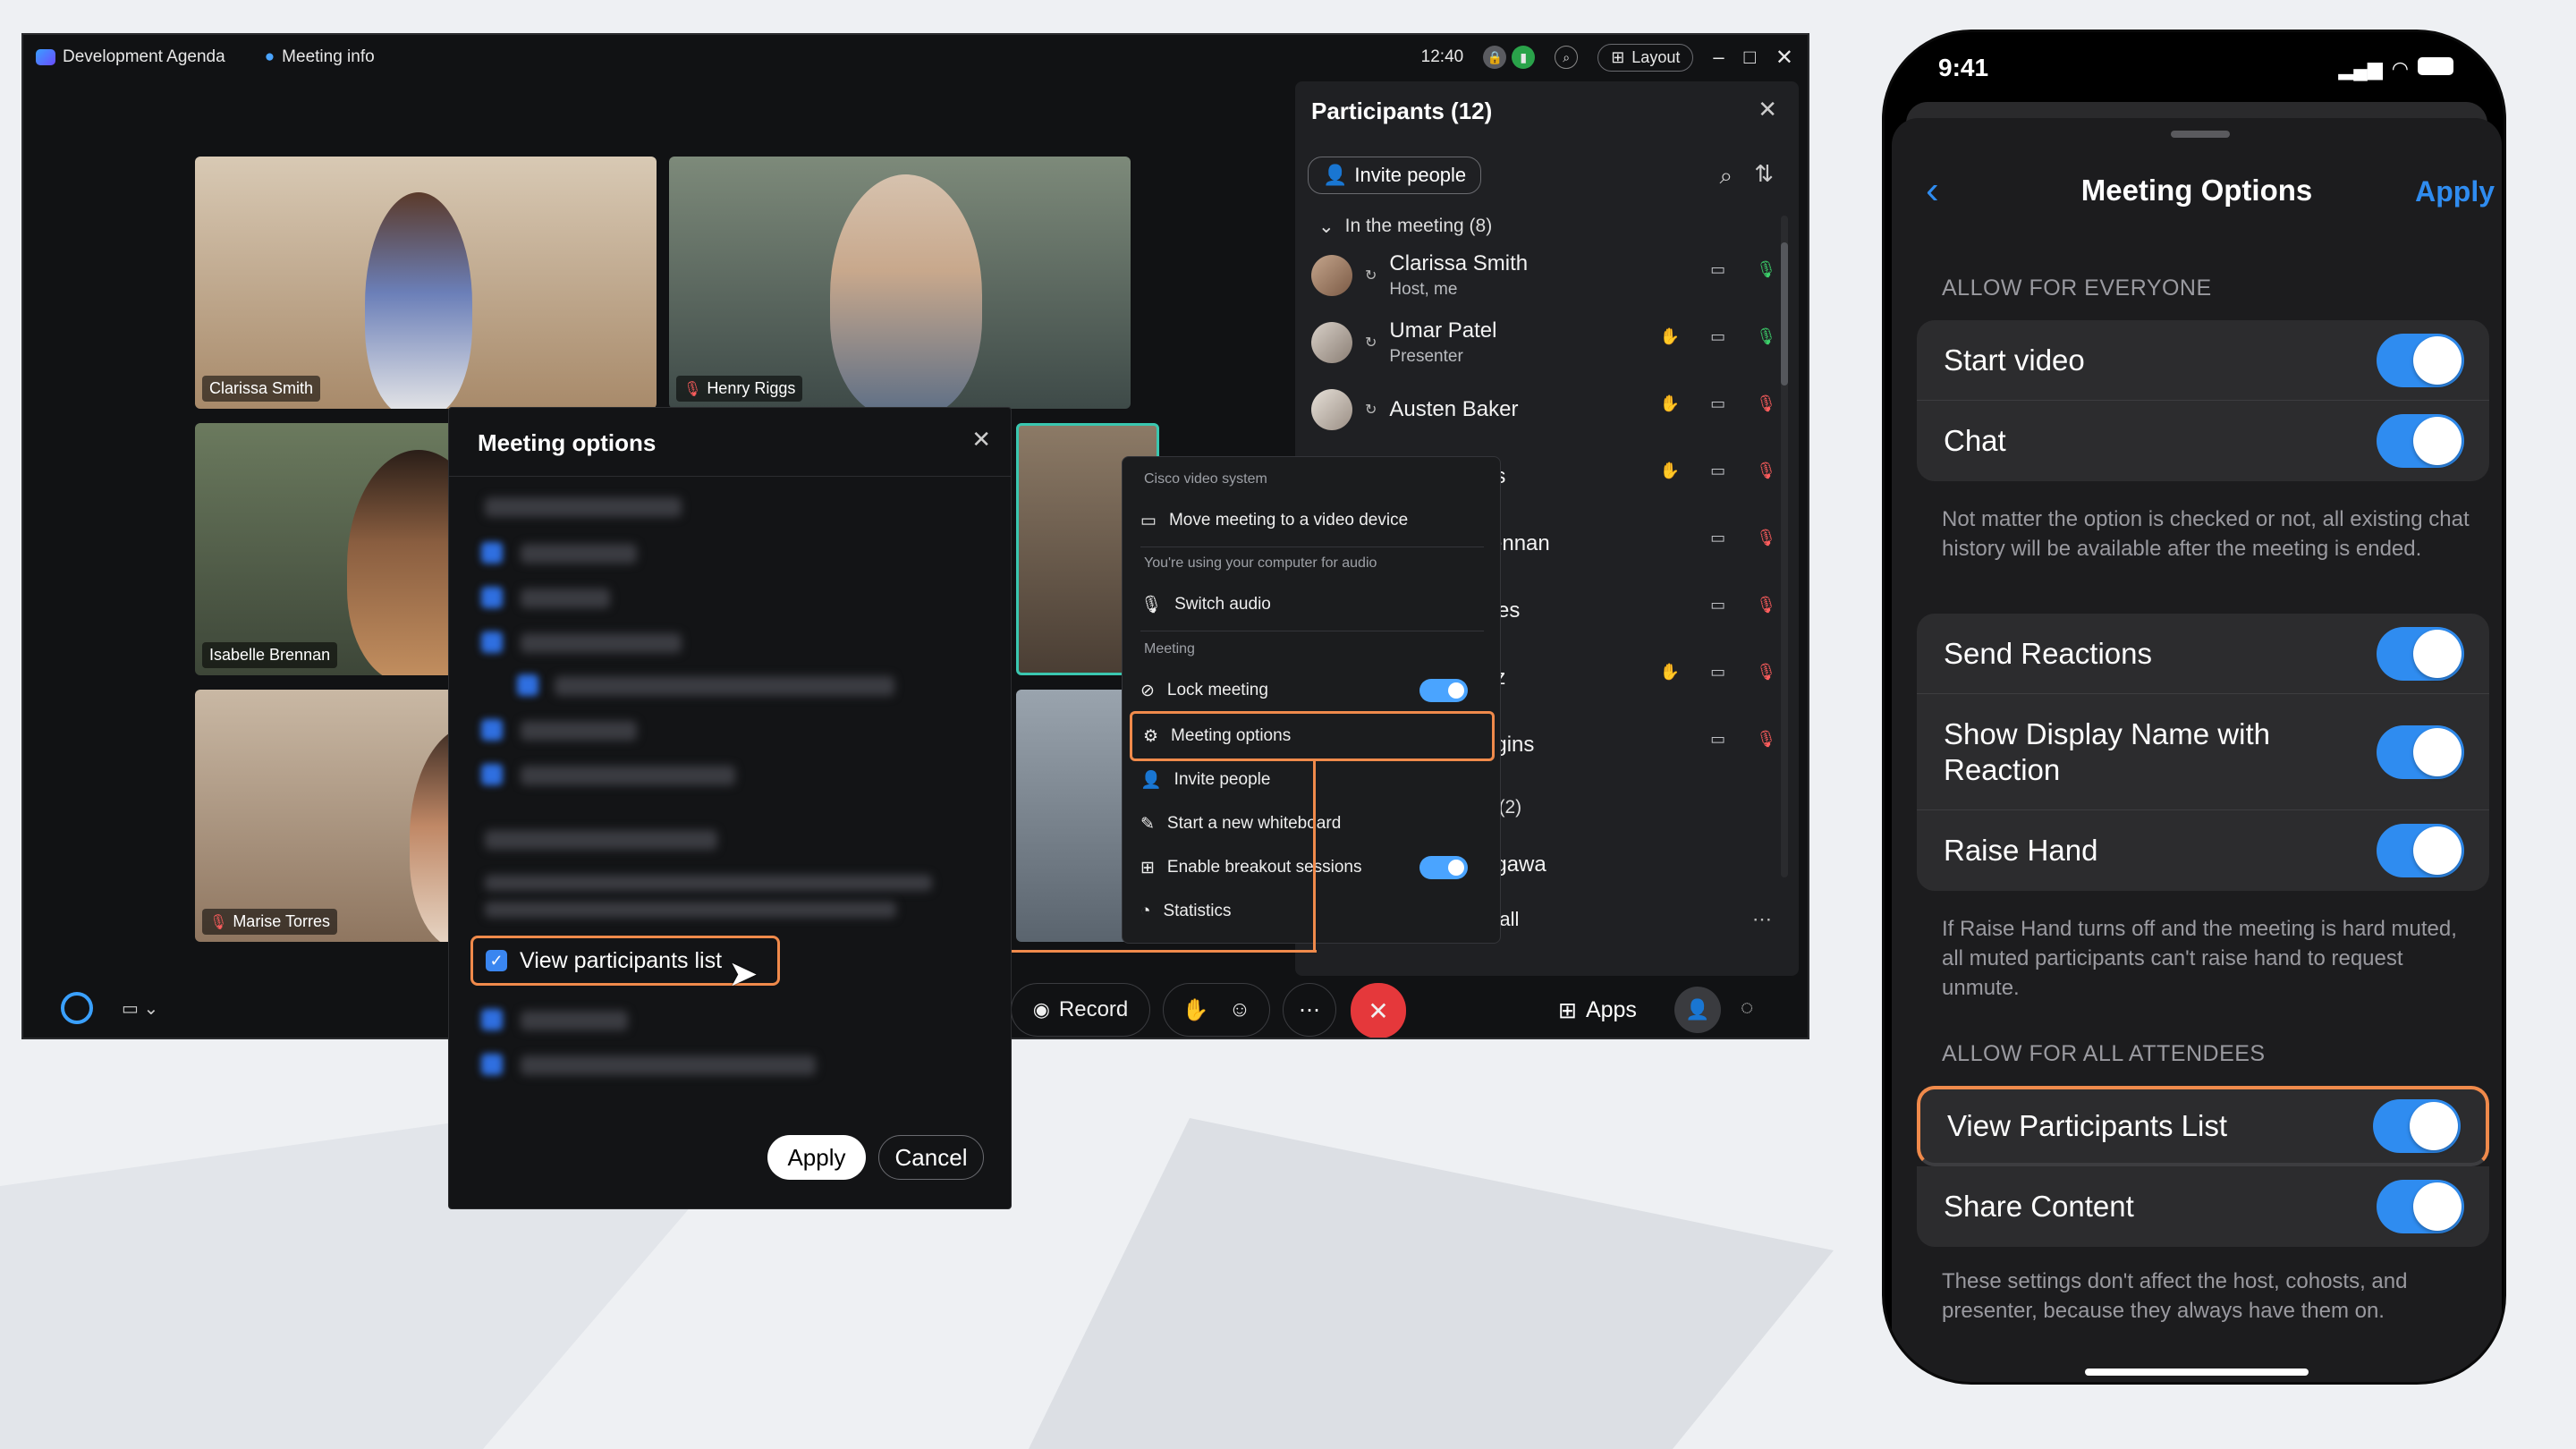  What do you see at coordinates (1312, 824) in the screenshot?
I see `whiteboard-item: ✎ Start a new whiteboard` at bounding box center [1312, 824].